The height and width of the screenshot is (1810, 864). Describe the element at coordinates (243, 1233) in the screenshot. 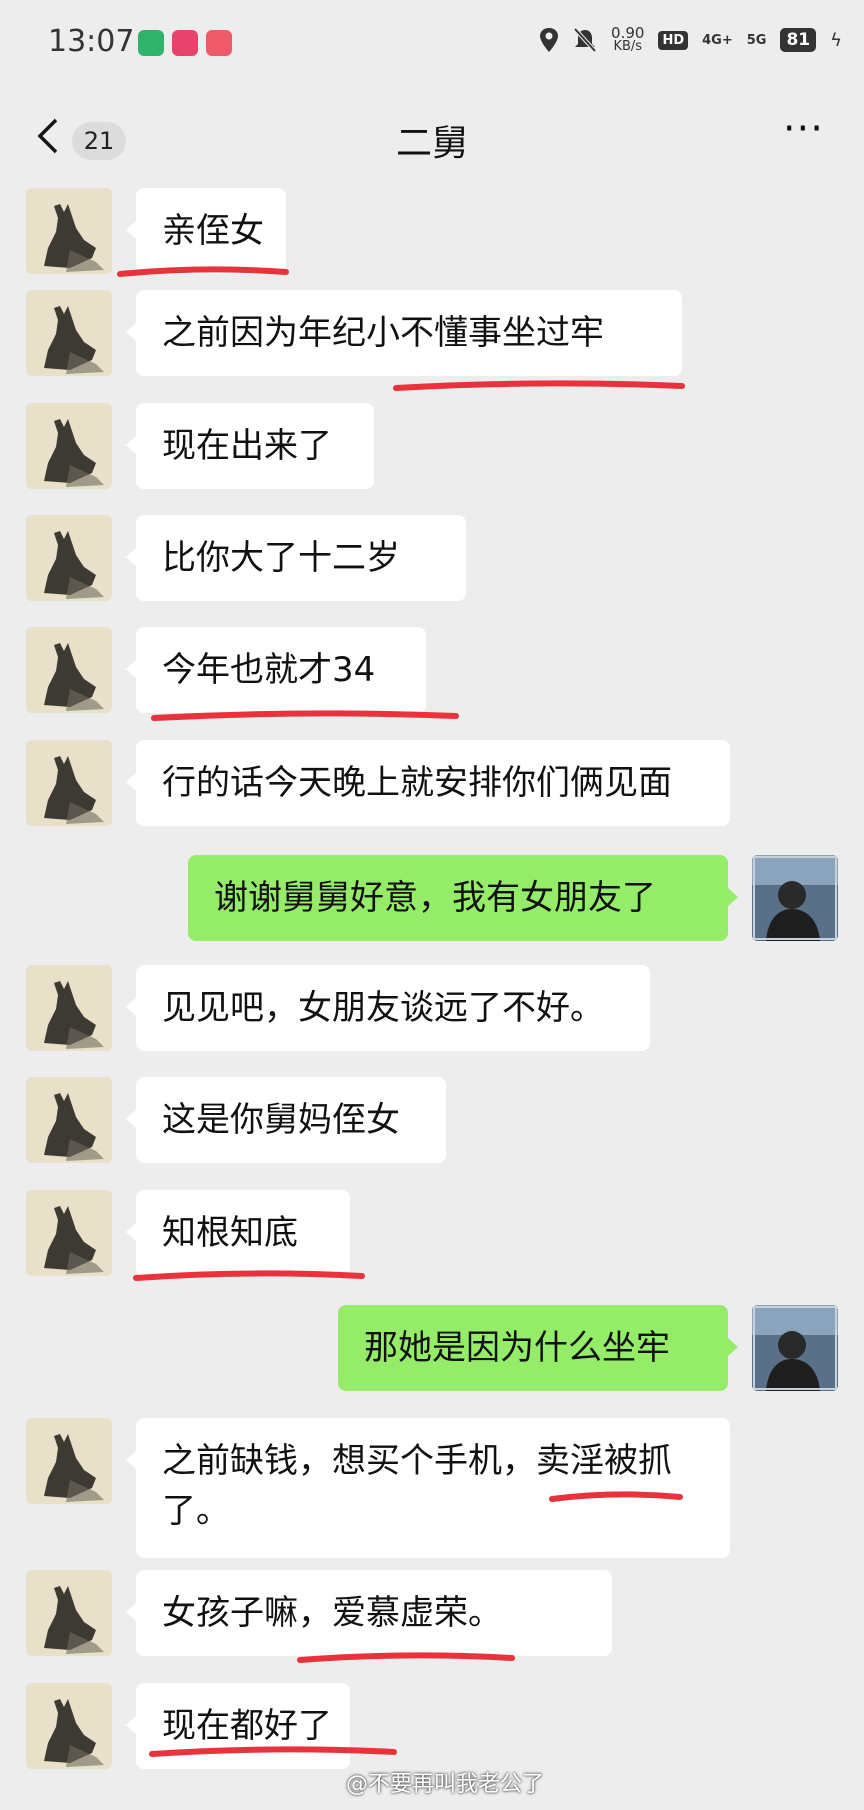

I see `message-bubble: 知根知底` at that location.